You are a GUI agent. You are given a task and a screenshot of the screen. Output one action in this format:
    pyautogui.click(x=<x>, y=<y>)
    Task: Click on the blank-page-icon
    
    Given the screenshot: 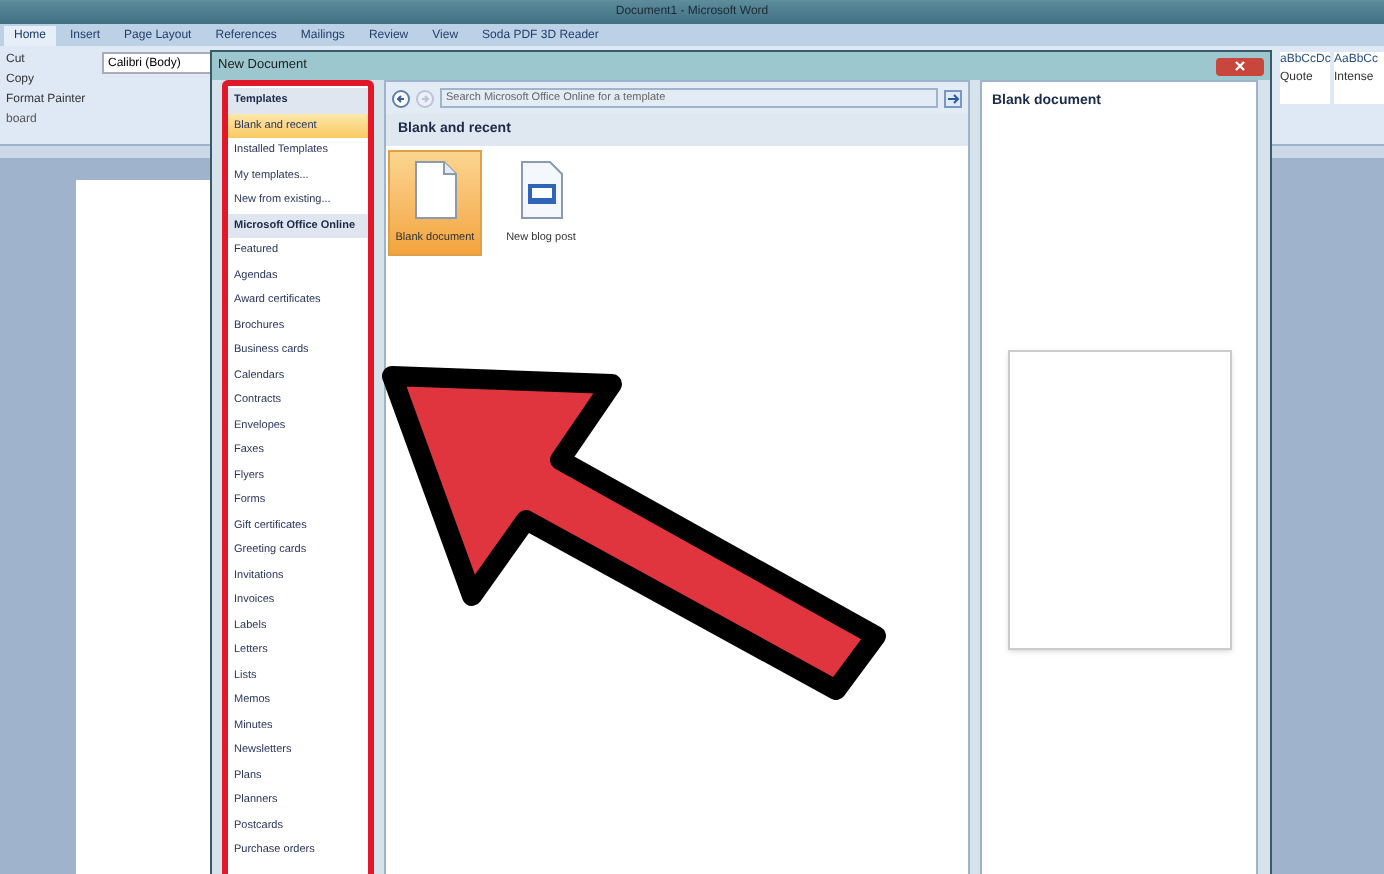 What is the action you would take?
    pyautogui.click(x=435, y=189)
    